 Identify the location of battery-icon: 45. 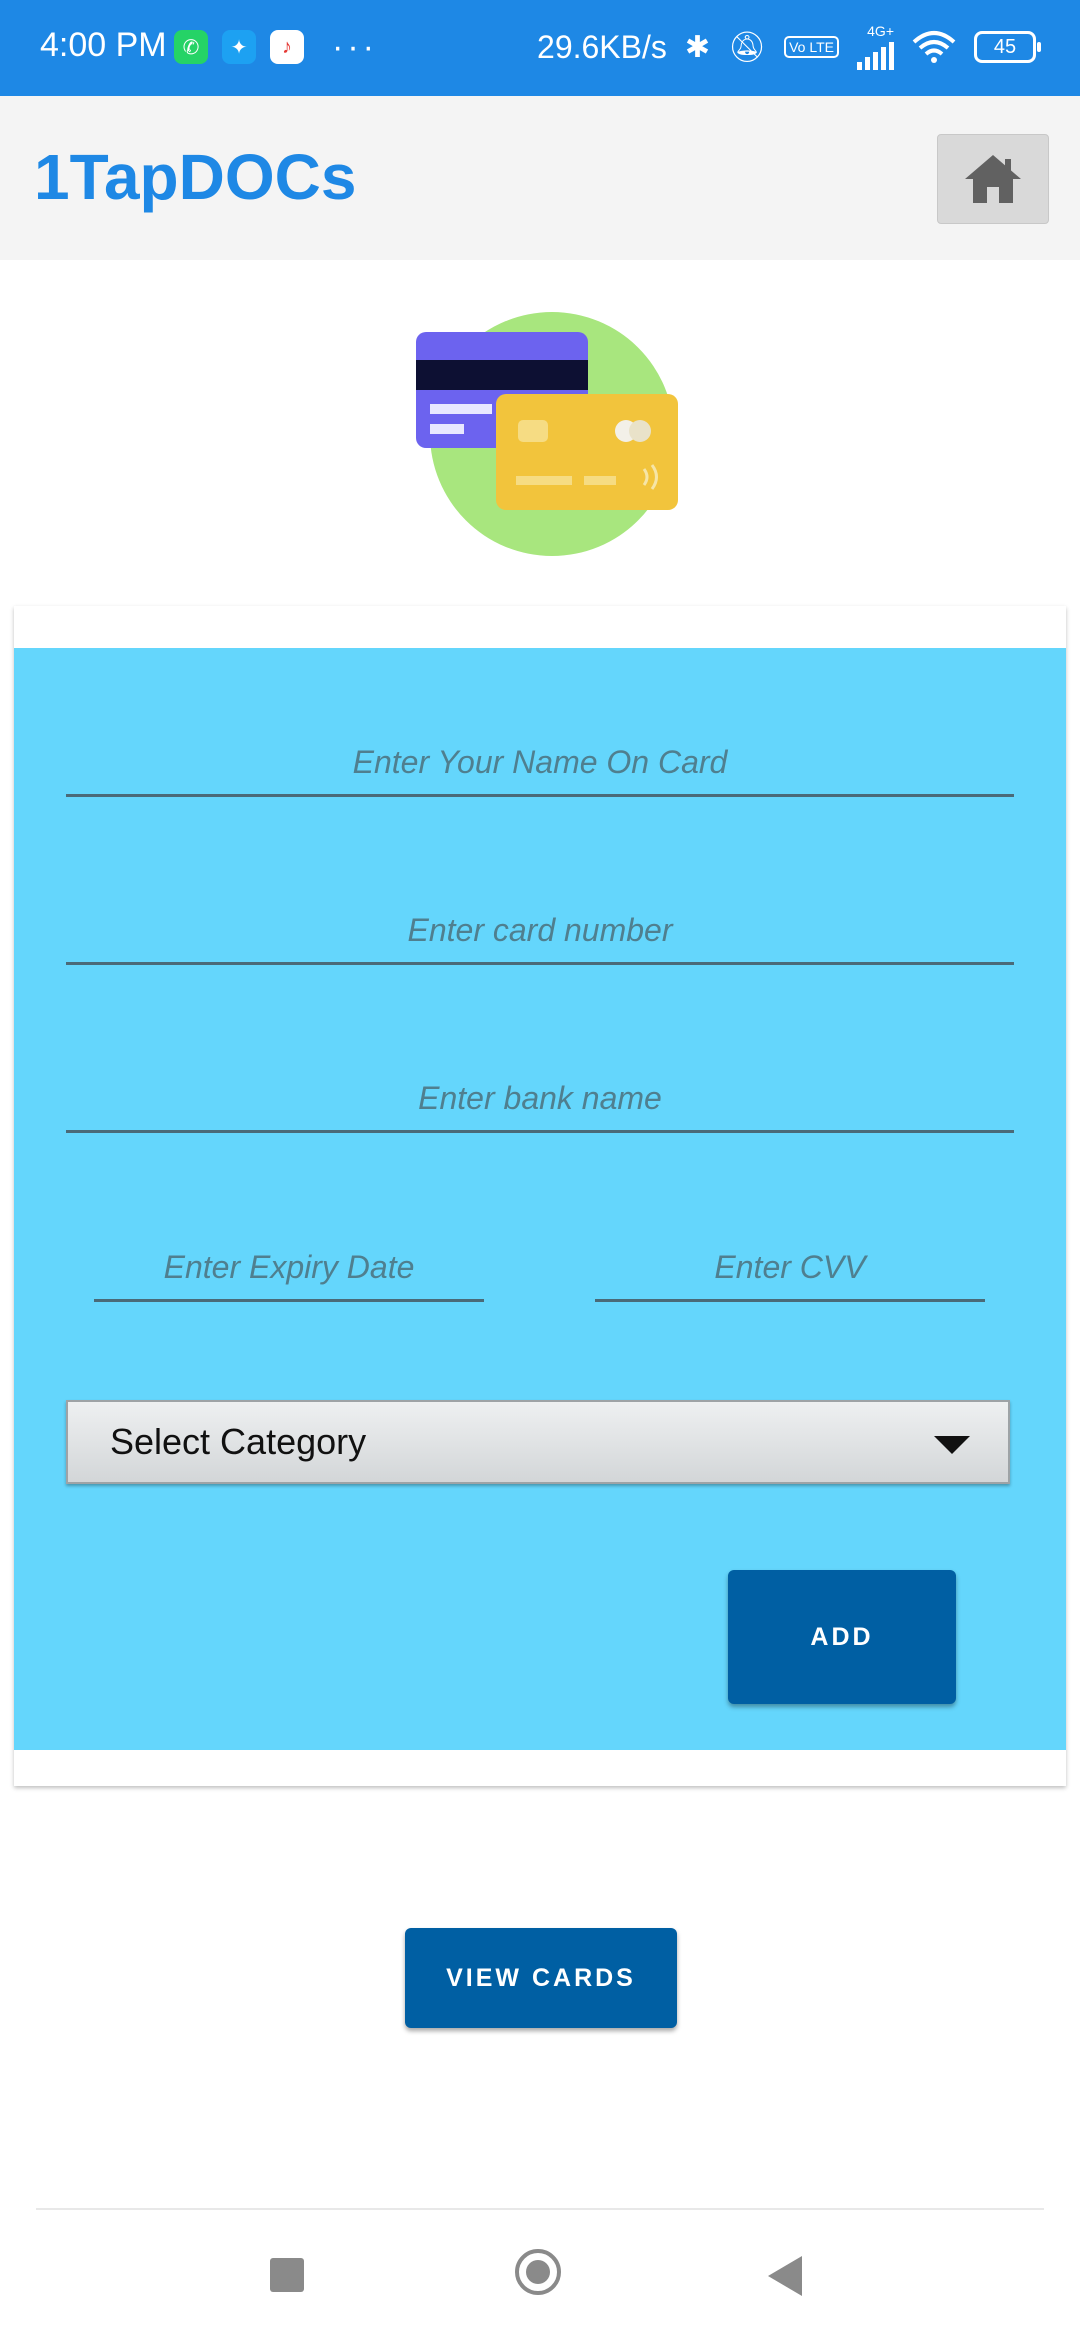
(1007, 47).